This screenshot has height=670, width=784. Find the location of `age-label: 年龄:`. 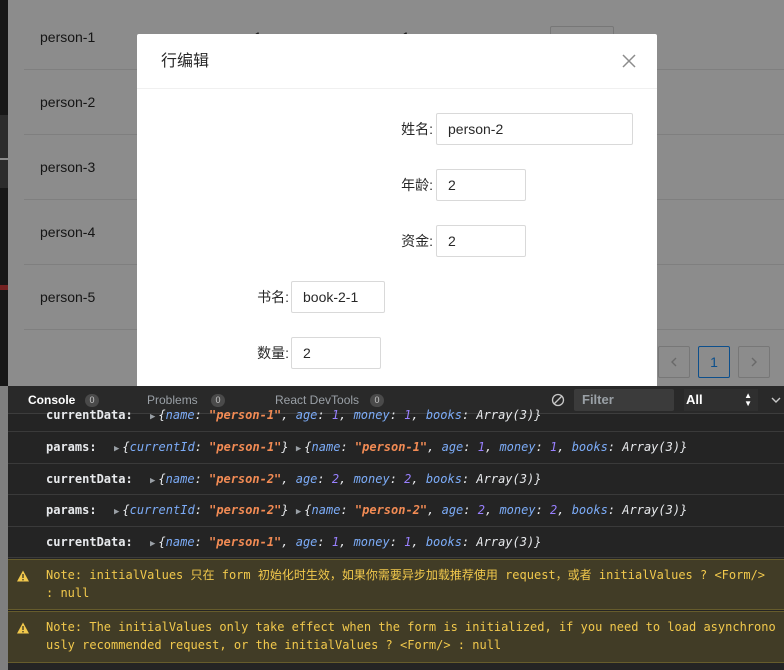

age-label: 年龄: is located at coordinates (417, 185).